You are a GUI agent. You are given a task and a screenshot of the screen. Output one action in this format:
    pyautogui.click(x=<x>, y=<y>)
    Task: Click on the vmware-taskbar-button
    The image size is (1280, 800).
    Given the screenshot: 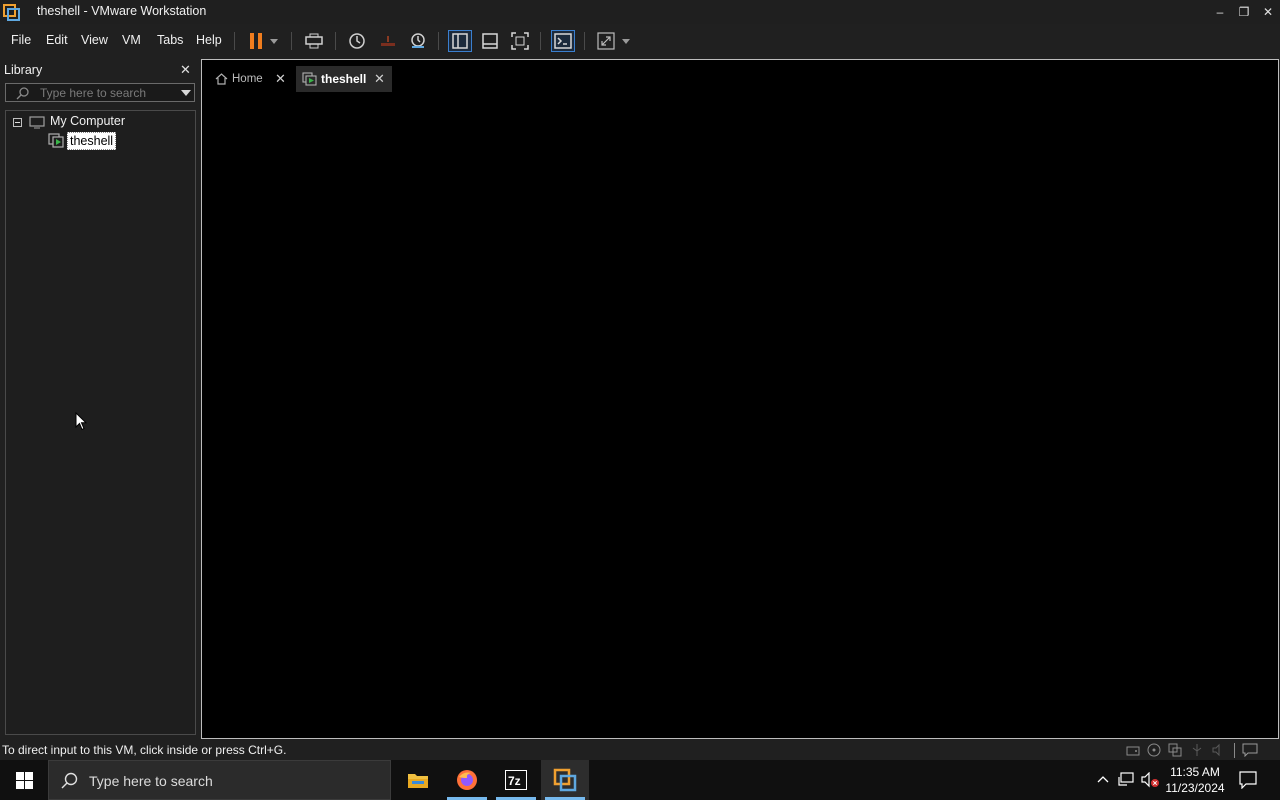 What is the action you would take?
    pyautogui.click(x=565, y=780)
    